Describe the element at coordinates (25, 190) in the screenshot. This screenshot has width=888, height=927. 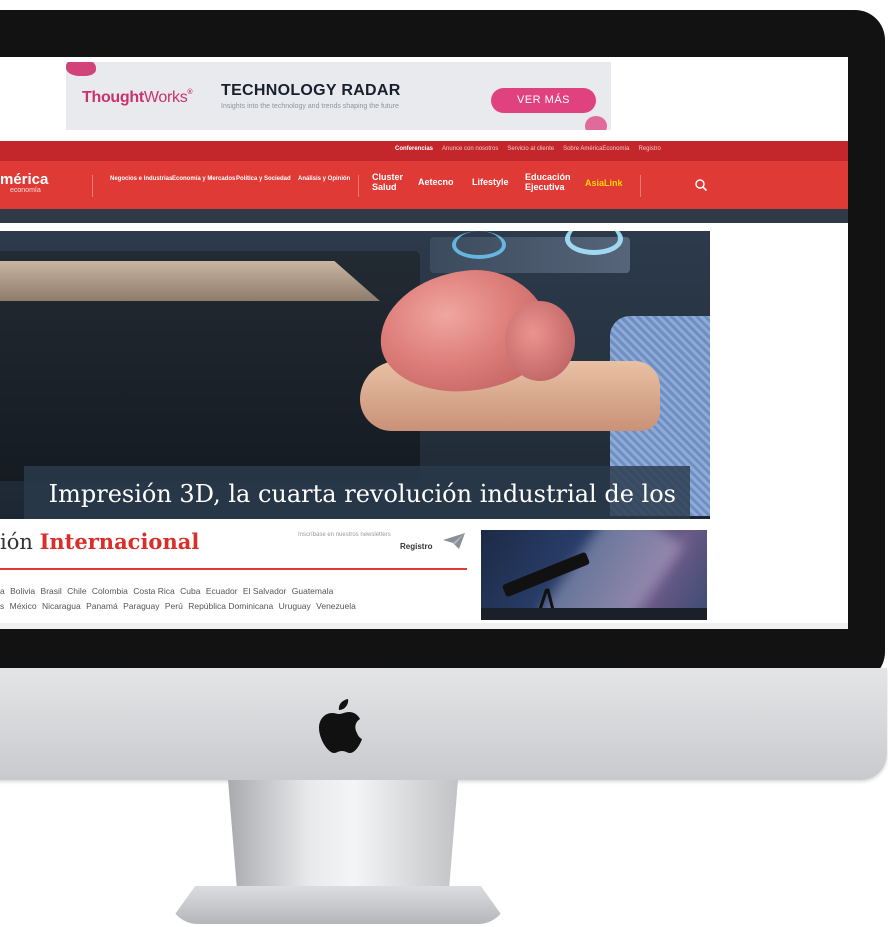
I see `logo-sub-text: economía` at that location.